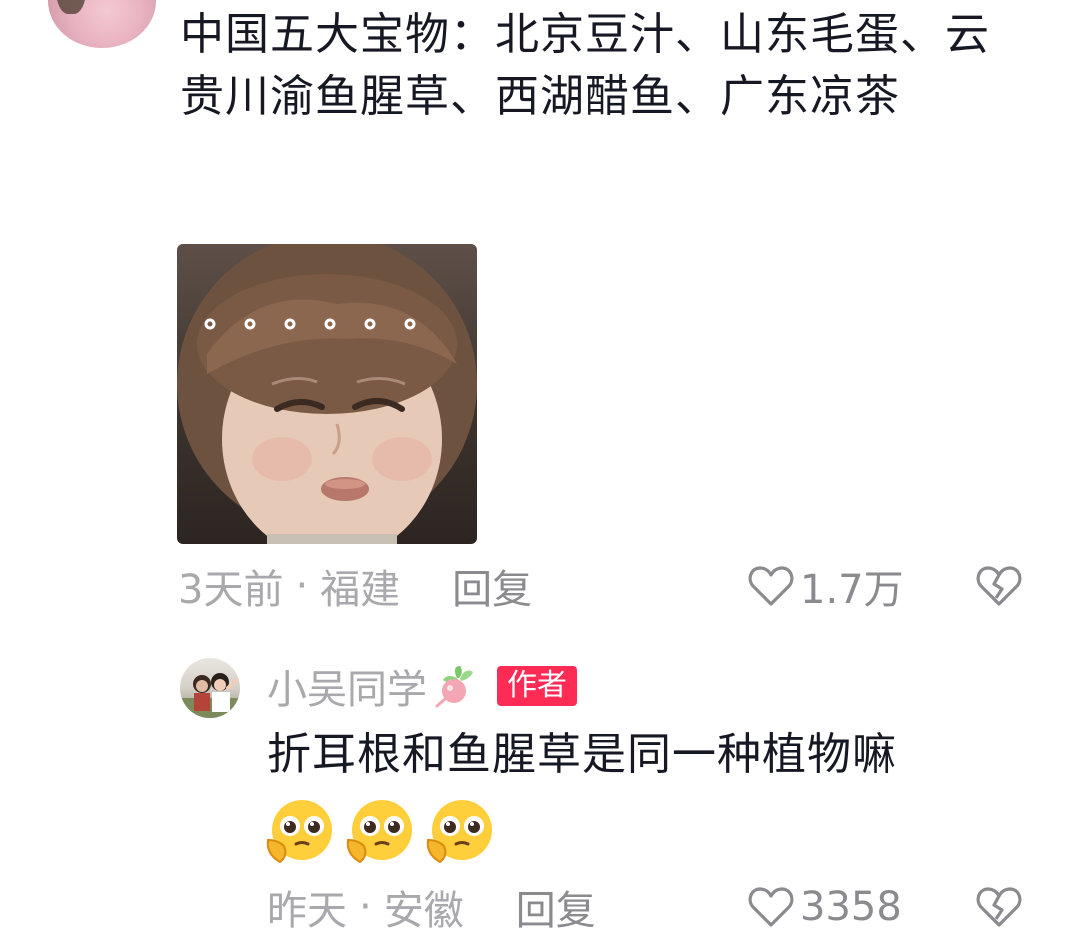 Image resolution: width=1080 pixels, height=951 pixels. I want to click on reply-meta: 昨天 · 安徽 回复, so click(431, 908).